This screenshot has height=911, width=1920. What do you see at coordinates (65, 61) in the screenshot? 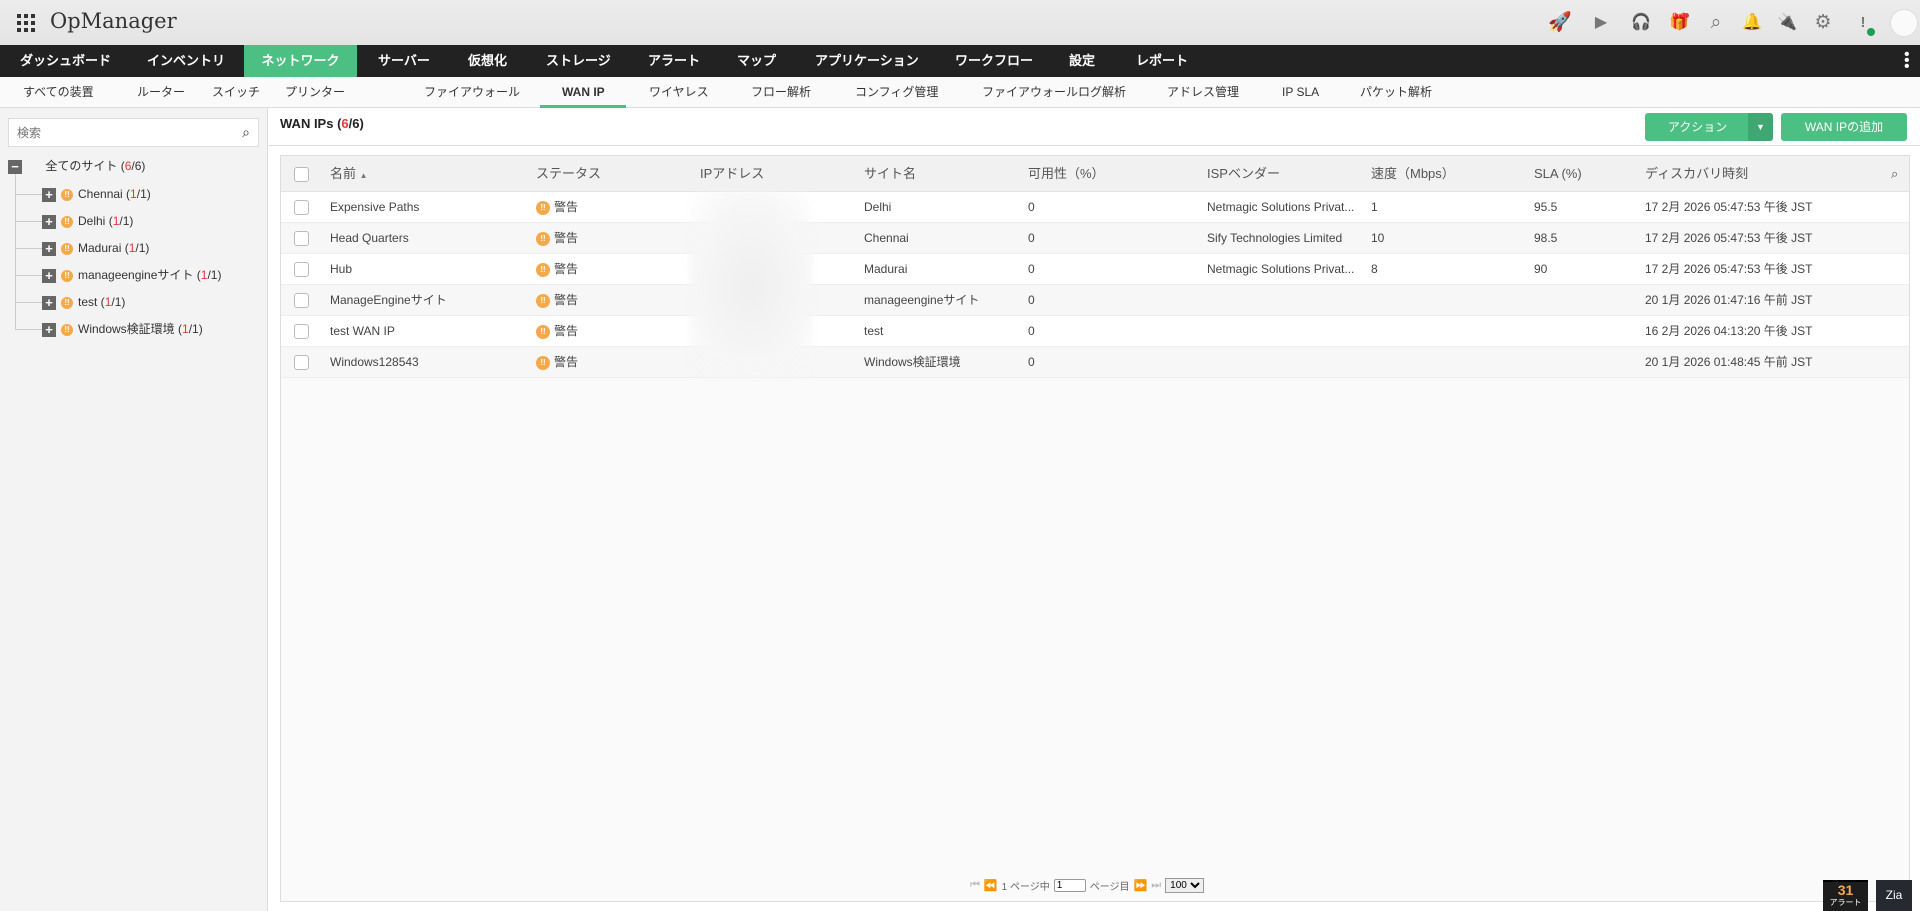
I see `nav-dashboard: ダッシュボード` at bounding box center [65, 61].